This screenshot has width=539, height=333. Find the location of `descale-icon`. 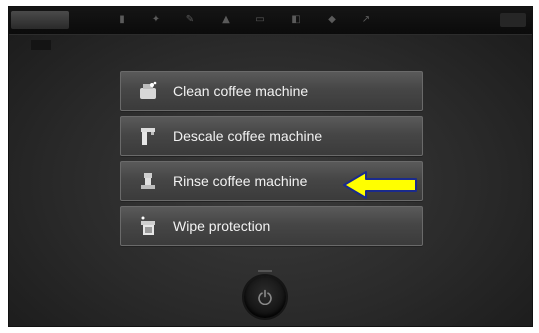

descale-icon is located at coordinates (148, 136).